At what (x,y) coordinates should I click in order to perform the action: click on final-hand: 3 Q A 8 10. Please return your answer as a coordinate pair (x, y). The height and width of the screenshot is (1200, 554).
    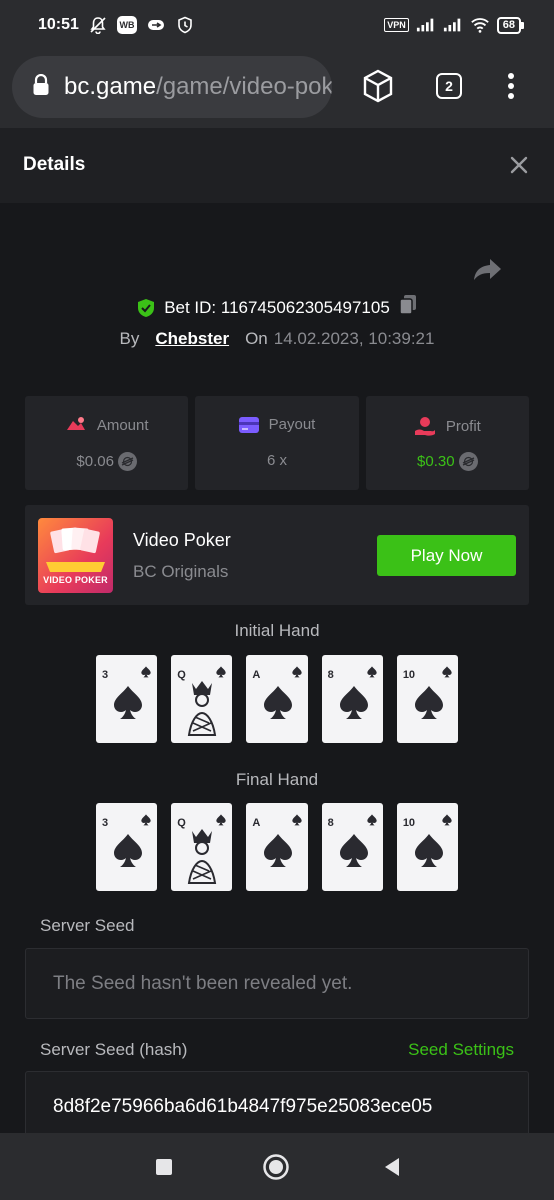
    Looking at the image, I should click on (277, 847).